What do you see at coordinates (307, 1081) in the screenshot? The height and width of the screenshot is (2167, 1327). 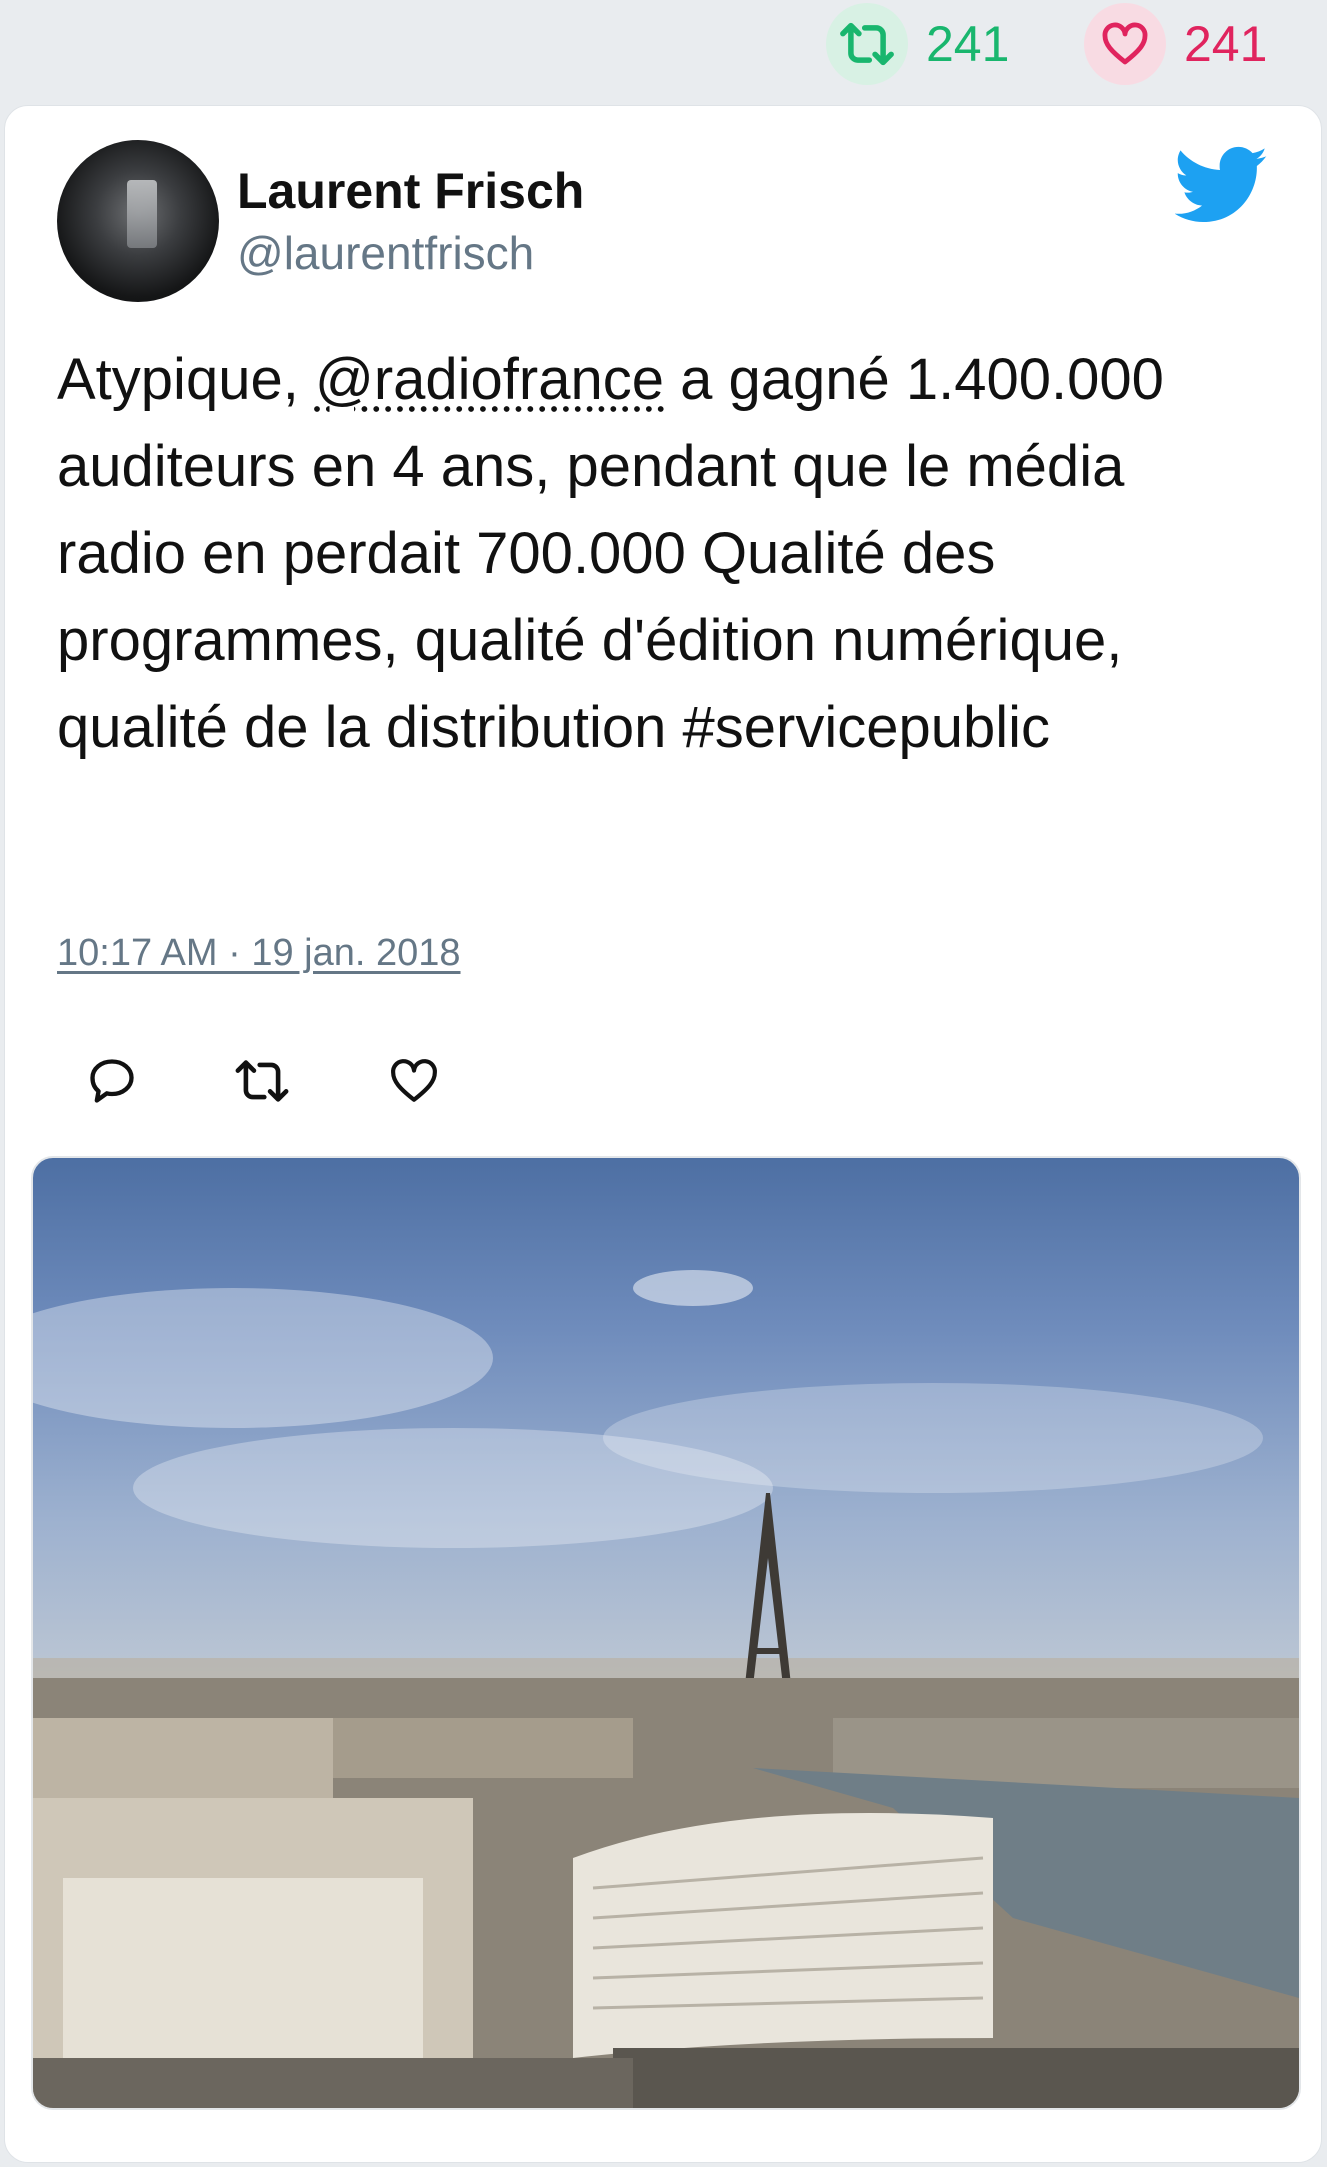 I see `tweet-actions` at bounding box center [307, 1081].